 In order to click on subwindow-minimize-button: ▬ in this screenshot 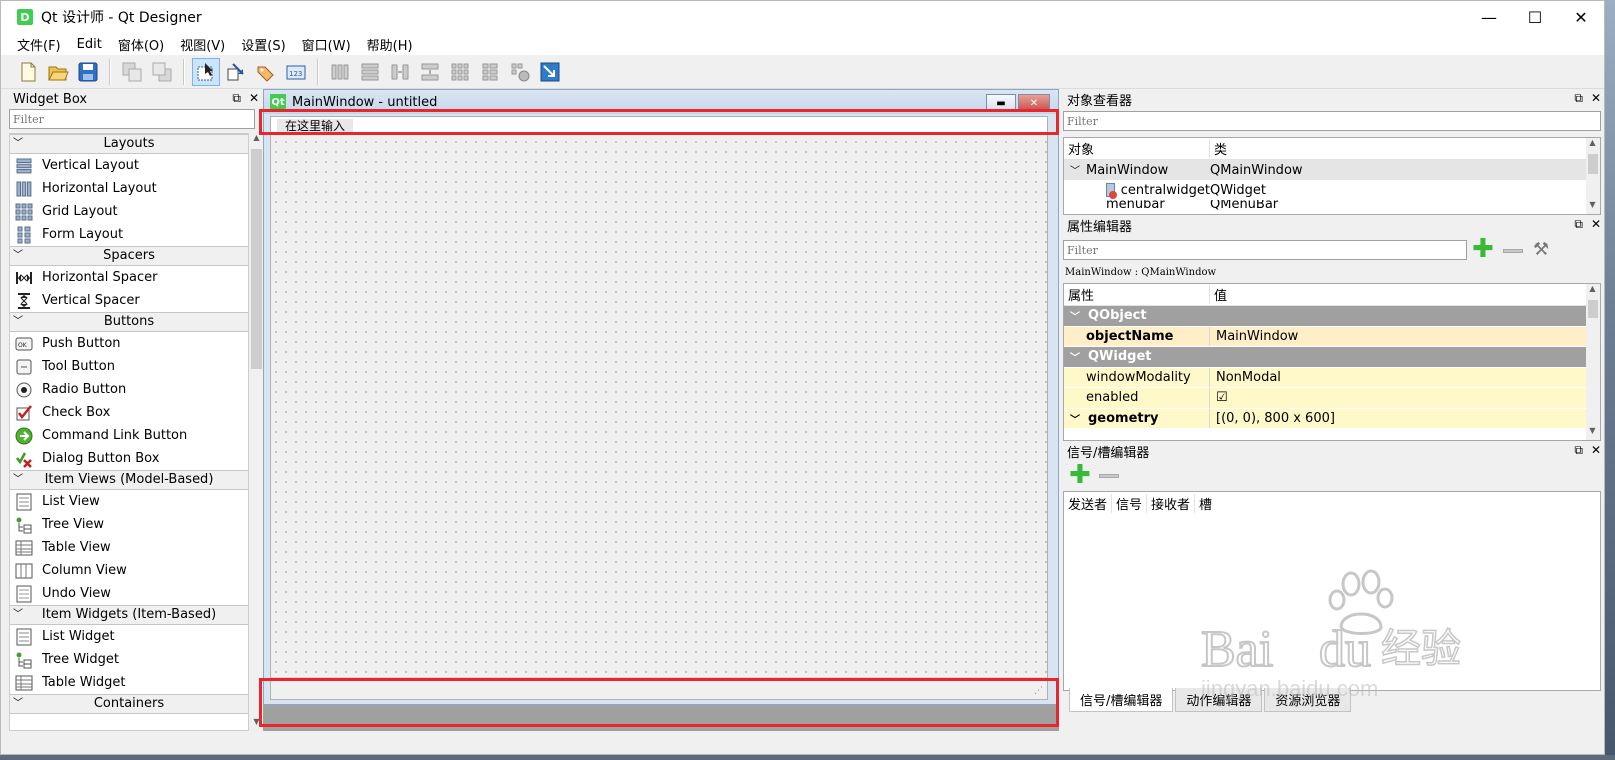, I will do `click(1001, 103)`.